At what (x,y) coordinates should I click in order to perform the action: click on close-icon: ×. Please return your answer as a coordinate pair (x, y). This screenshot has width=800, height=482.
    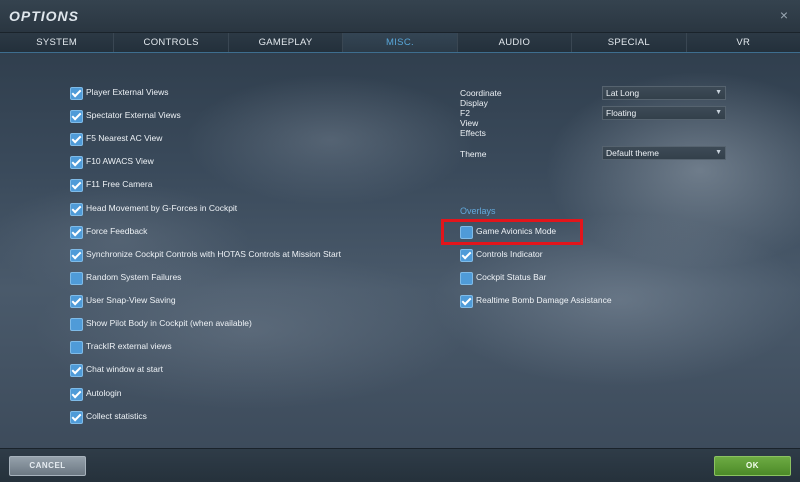
    Looking at the image, I should click on (784, 15).